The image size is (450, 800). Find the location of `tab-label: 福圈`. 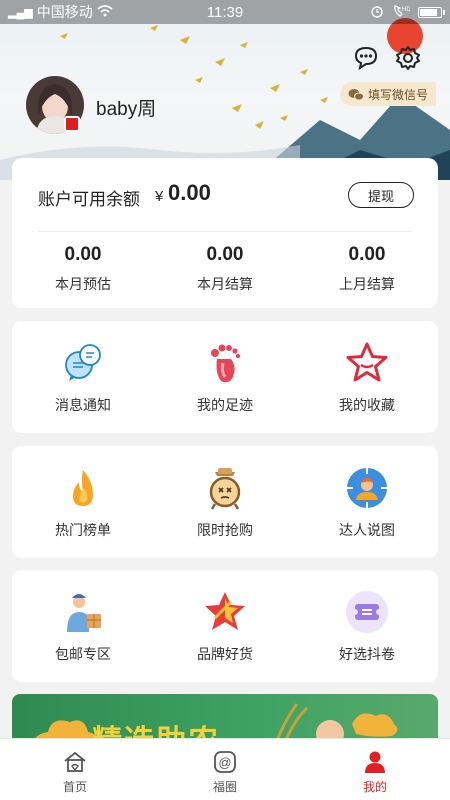

tab-label: 福圈 is located at coordinates (224, 787).